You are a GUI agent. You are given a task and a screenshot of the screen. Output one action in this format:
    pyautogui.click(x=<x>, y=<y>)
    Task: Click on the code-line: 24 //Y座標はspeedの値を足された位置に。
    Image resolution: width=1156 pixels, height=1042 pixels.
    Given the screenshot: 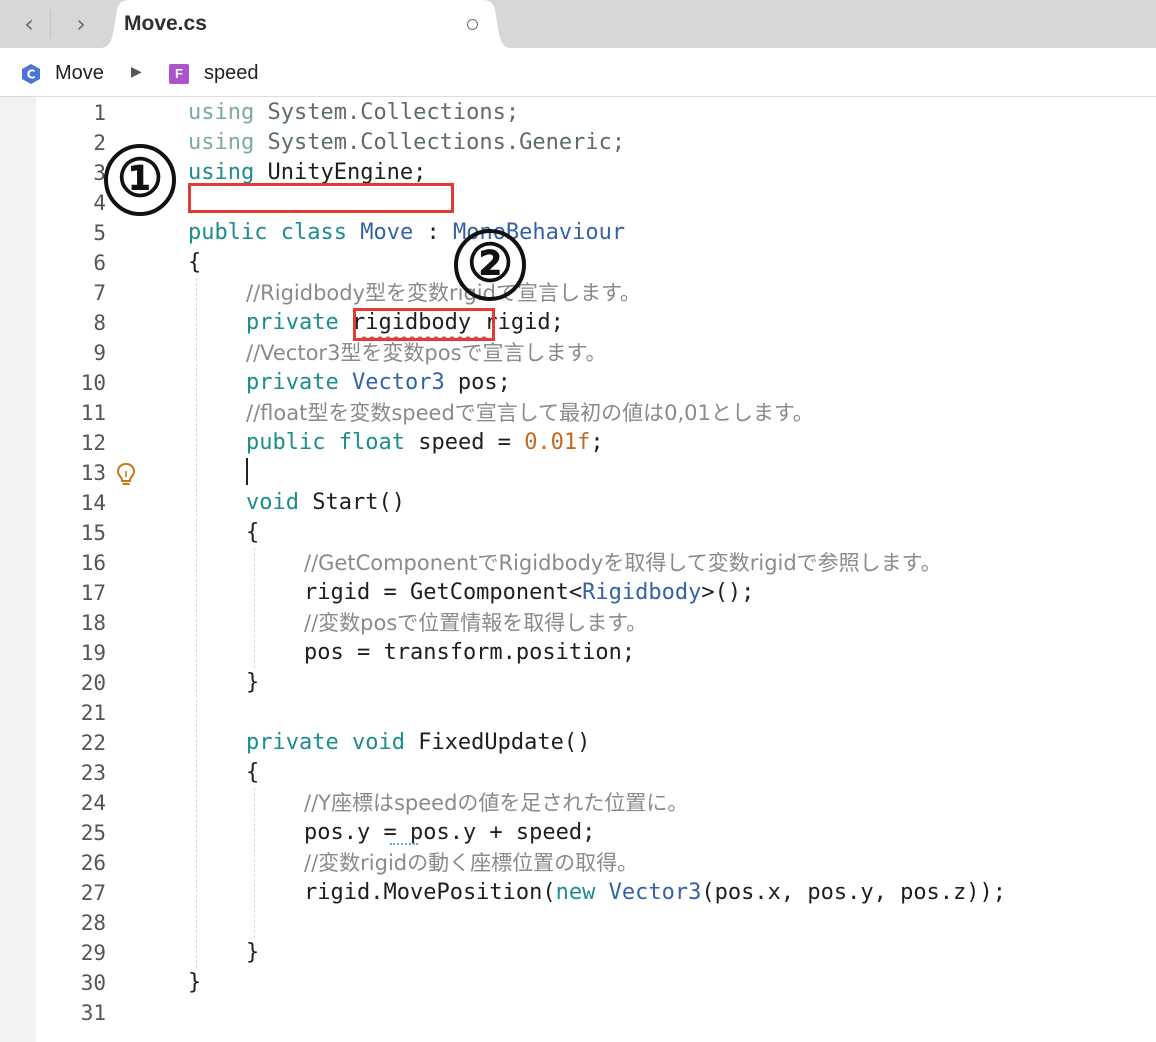 What is the action you would take?
    pyautogui.click(x=578, y=803)
    